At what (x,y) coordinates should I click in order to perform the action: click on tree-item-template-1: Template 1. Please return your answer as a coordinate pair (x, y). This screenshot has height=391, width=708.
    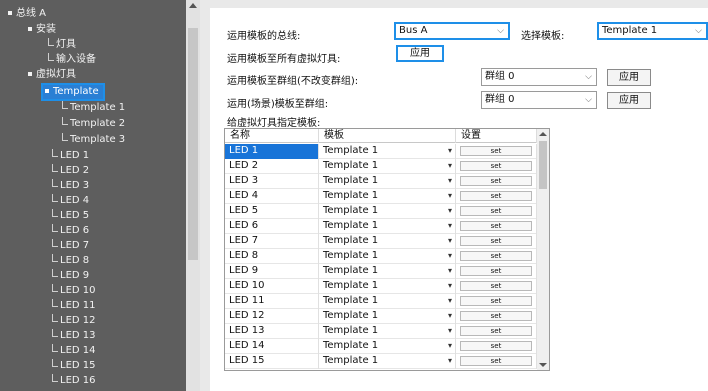
    Looking at the image, I should click on (93, 107).